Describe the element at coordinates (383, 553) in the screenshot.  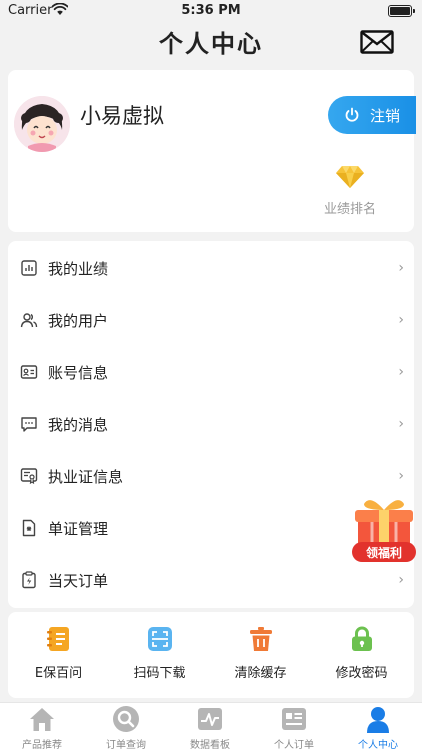
I see `promo-label: 领福利` at that location.